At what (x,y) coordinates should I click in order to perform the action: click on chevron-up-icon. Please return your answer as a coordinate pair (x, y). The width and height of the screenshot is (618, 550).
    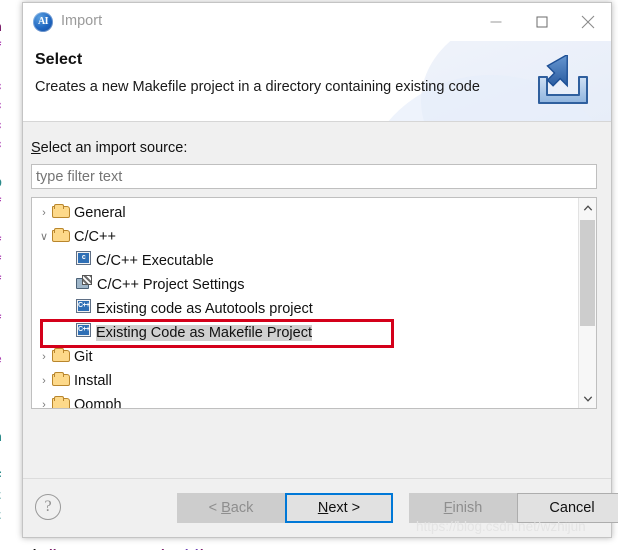
    Looking at the image, I should click on (587, 207).